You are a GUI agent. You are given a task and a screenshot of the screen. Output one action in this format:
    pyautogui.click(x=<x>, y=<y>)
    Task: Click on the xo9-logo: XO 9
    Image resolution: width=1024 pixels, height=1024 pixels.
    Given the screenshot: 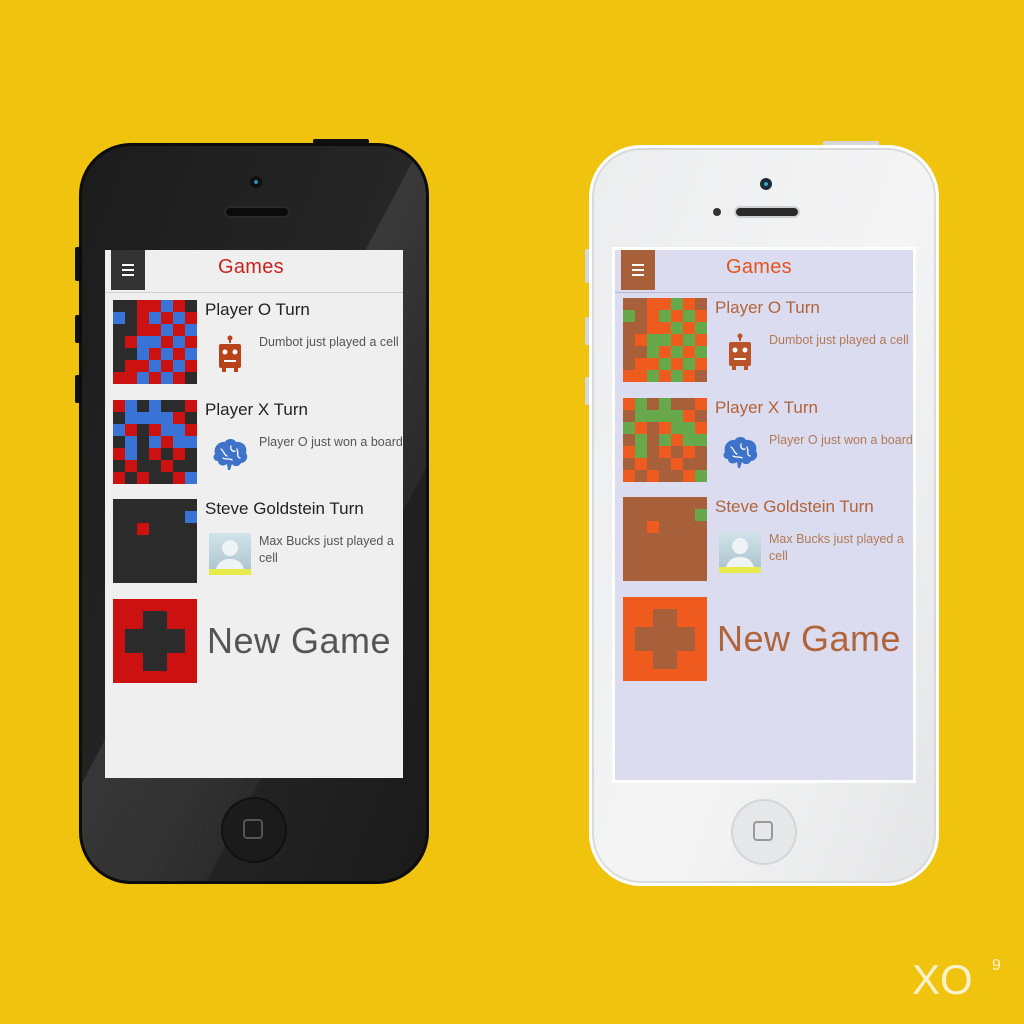 What is the action you would take?
    pyautogui.click(x=956, y=979)
    